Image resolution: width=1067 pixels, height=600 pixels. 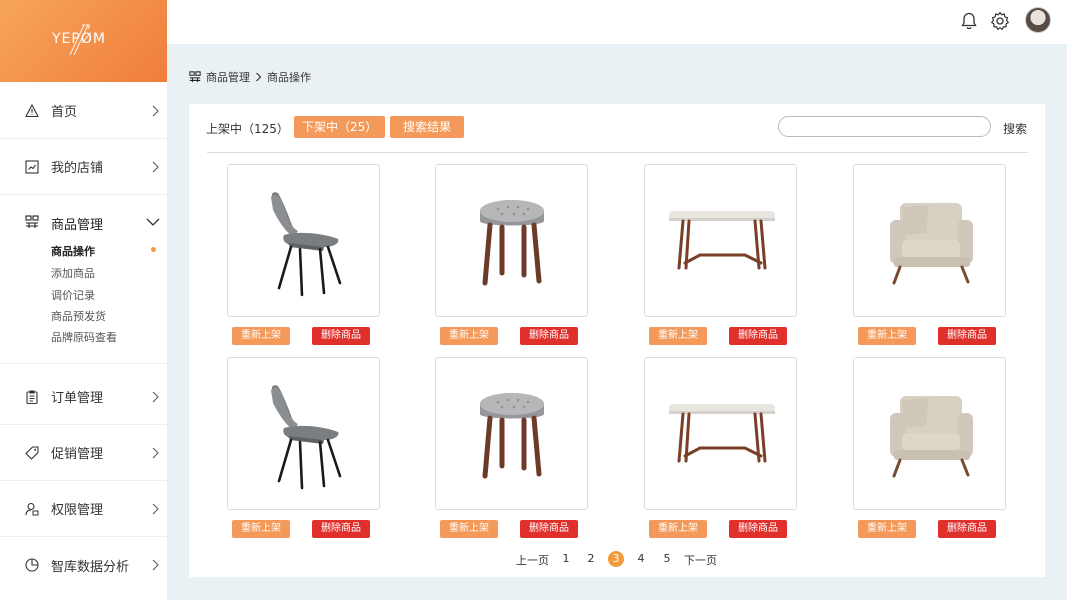 What do you see at coordinates (73, 251) in the screenshot?
I see `sub-item-product-operations: 商品操作` at bounding box center [73, 251].